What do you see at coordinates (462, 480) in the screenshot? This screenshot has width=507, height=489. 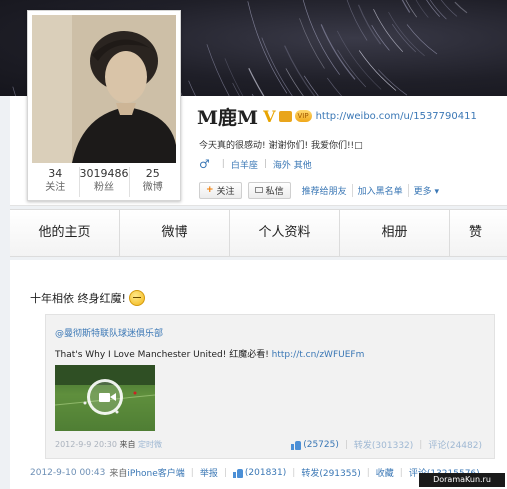 I see `site-watermark: DoramaKun.ru` at bounding box center [462, 480].